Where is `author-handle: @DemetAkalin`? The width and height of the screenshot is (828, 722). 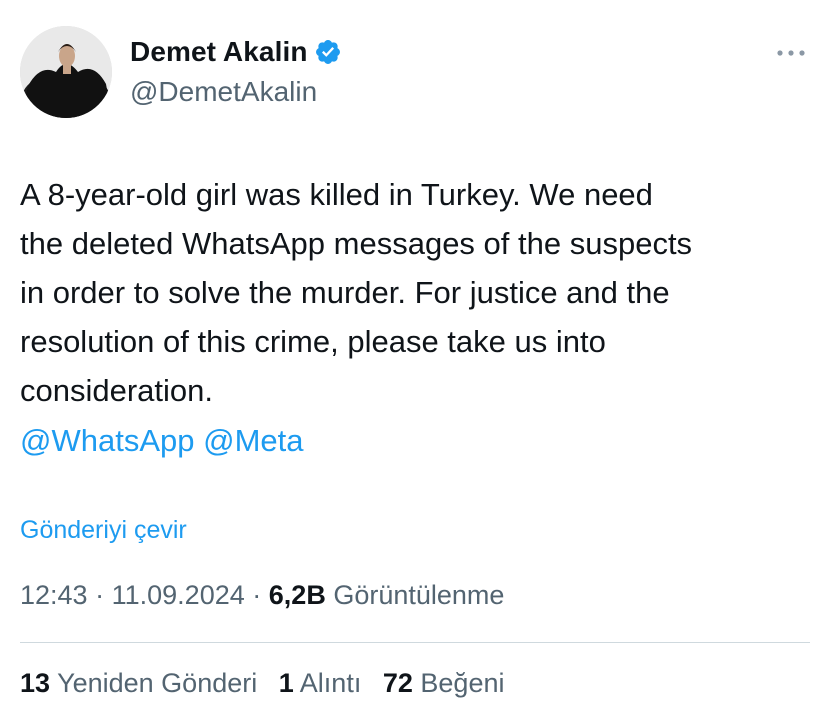
author-handle: @DemetAkalin is located at coordinates (236, 92).